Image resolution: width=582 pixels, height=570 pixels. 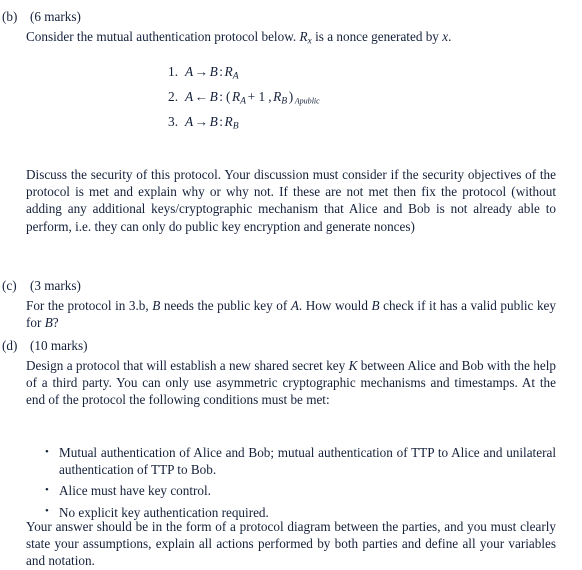 What do you see at coordinates (189, 97) in the screenshot?
I see `step-2-sender: A` at bounding box center [189, 97].